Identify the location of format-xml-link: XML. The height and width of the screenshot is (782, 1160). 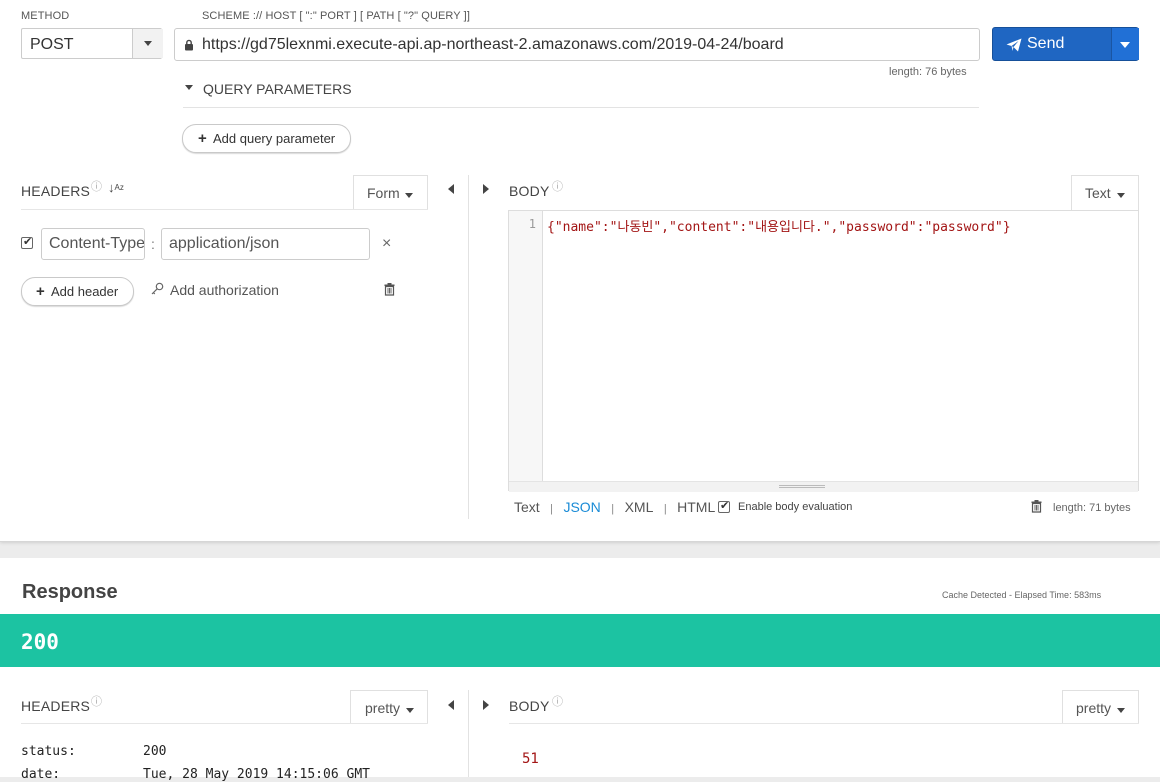
(639, 507).